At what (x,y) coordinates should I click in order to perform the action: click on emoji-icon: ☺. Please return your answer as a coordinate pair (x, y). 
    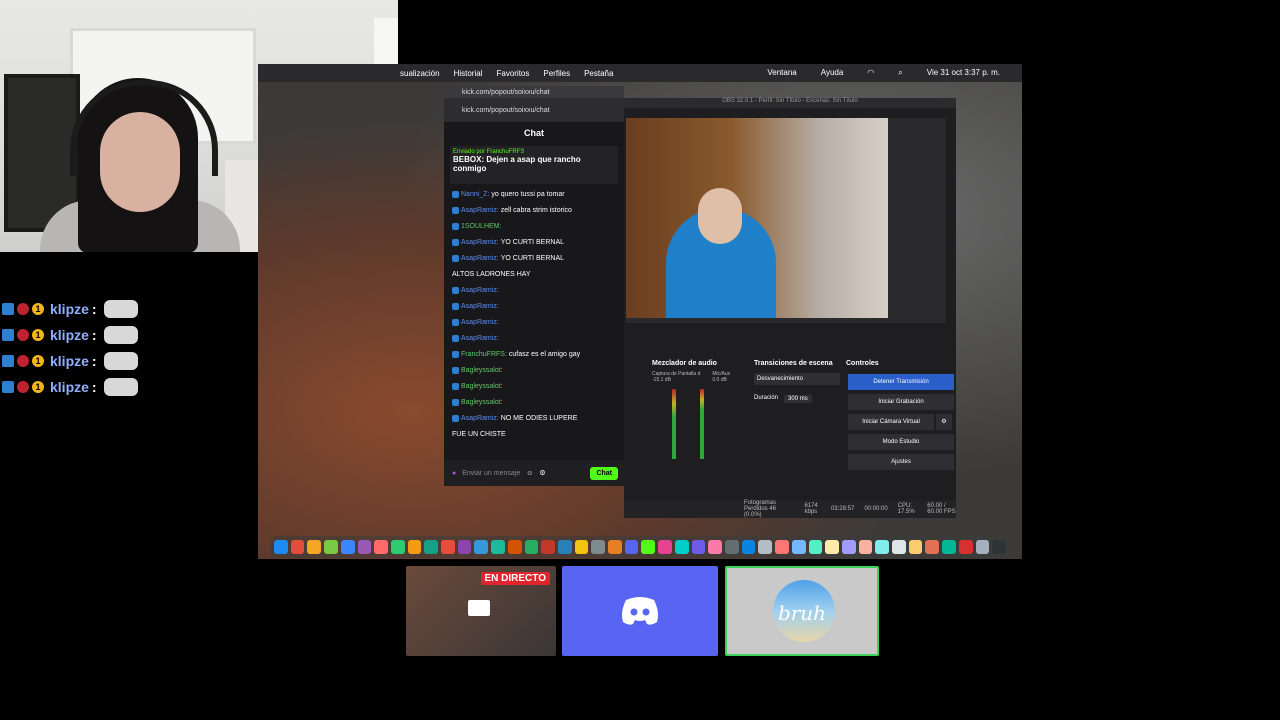
    Looking at the image, I should click on (529, 473).